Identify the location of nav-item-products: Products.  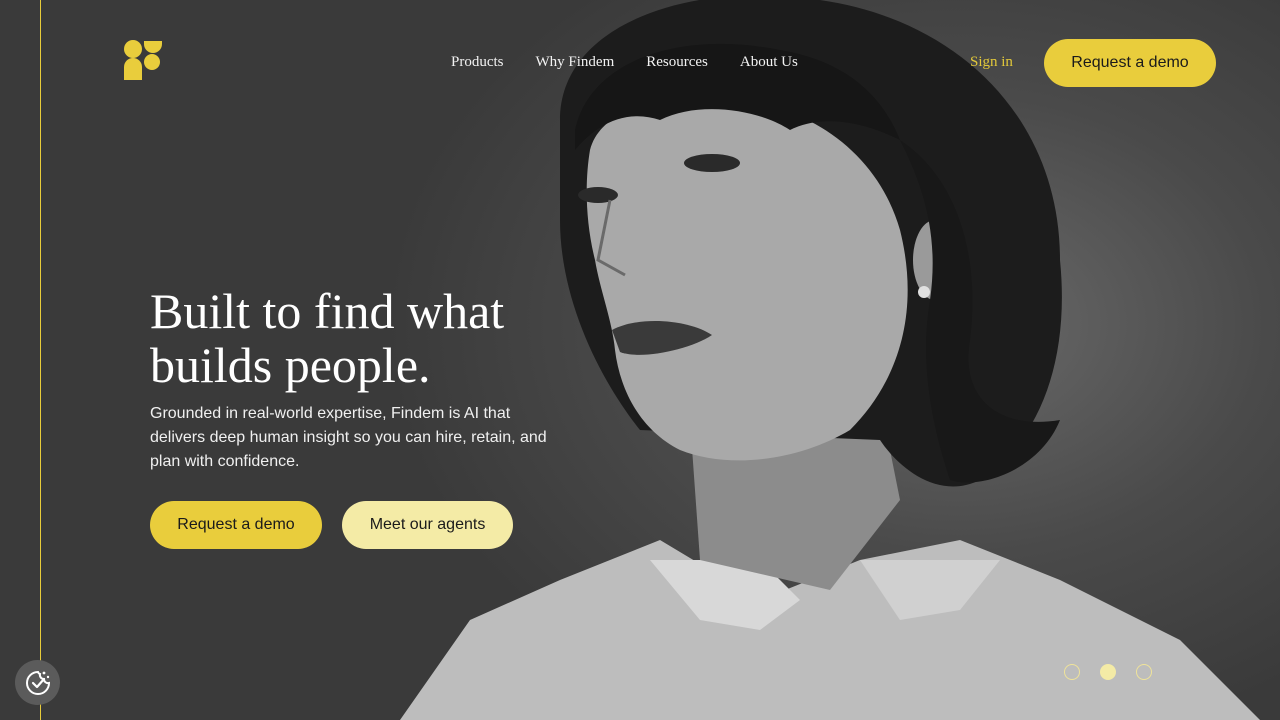
(477, 62).